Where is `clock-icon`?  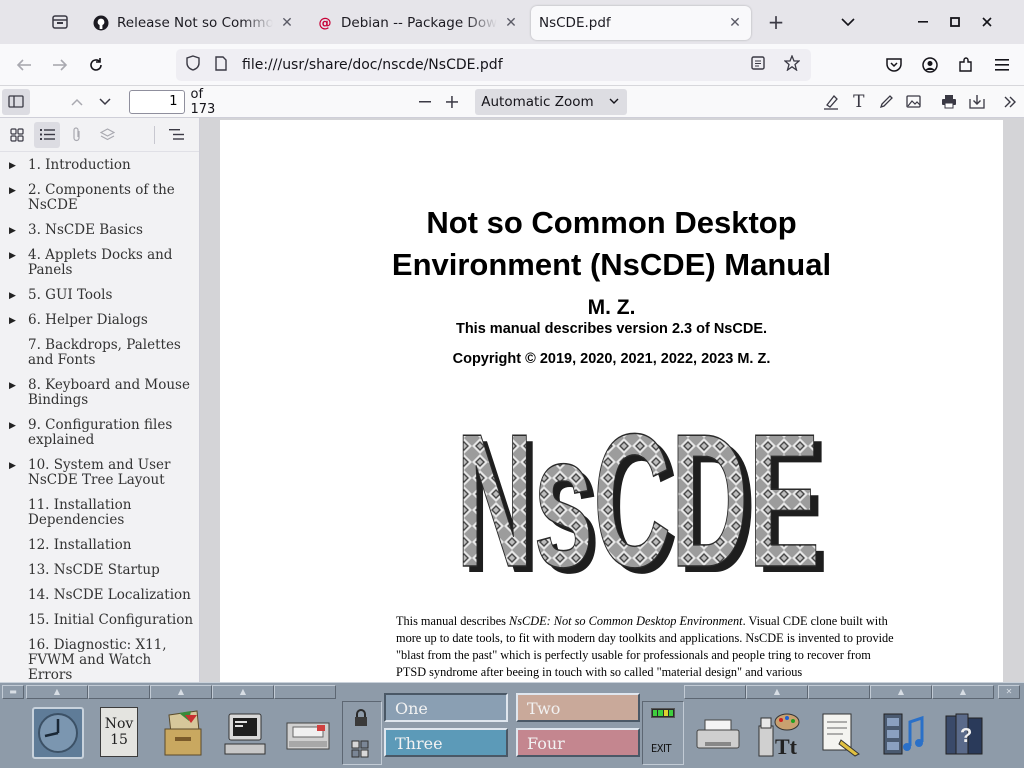 clock-icon is located at coordinates (58, 733).